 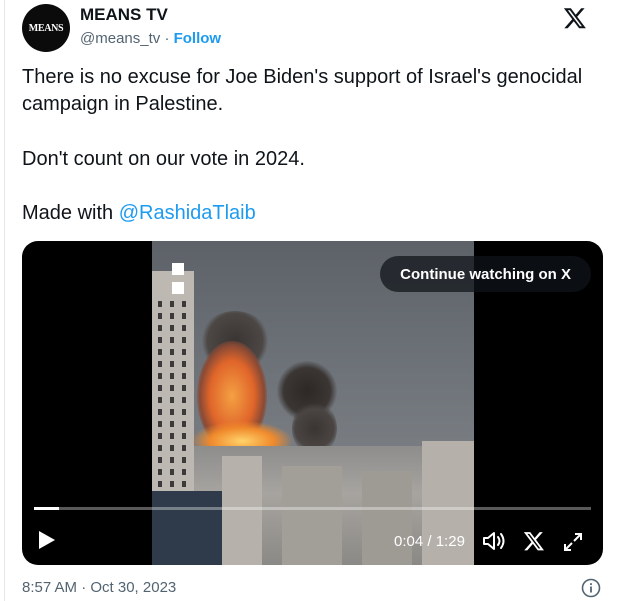 I want to click on card-border, so click(x=4, y=300).